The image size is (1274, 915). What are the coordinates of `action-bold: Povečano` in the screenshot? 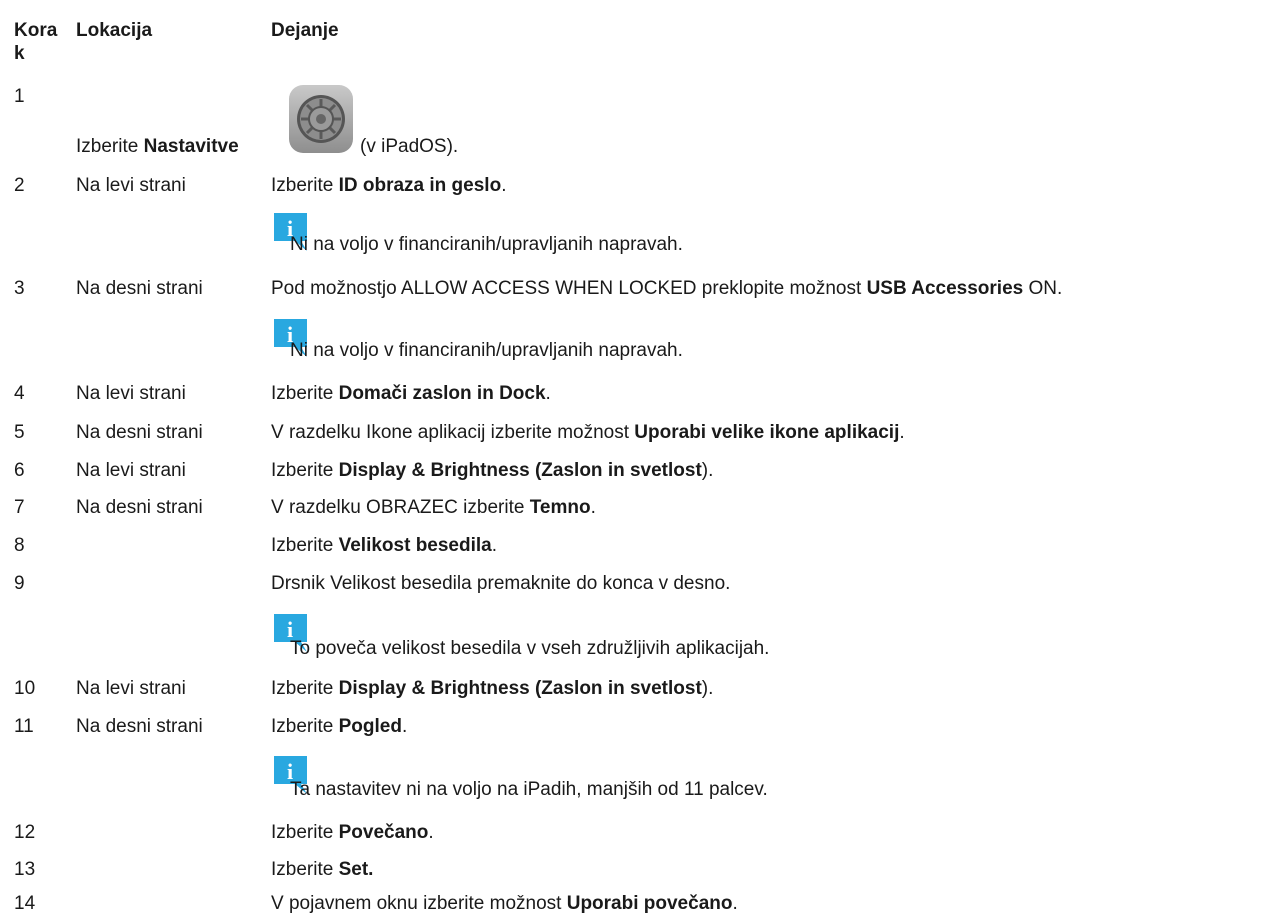 It's located at (383, 832).